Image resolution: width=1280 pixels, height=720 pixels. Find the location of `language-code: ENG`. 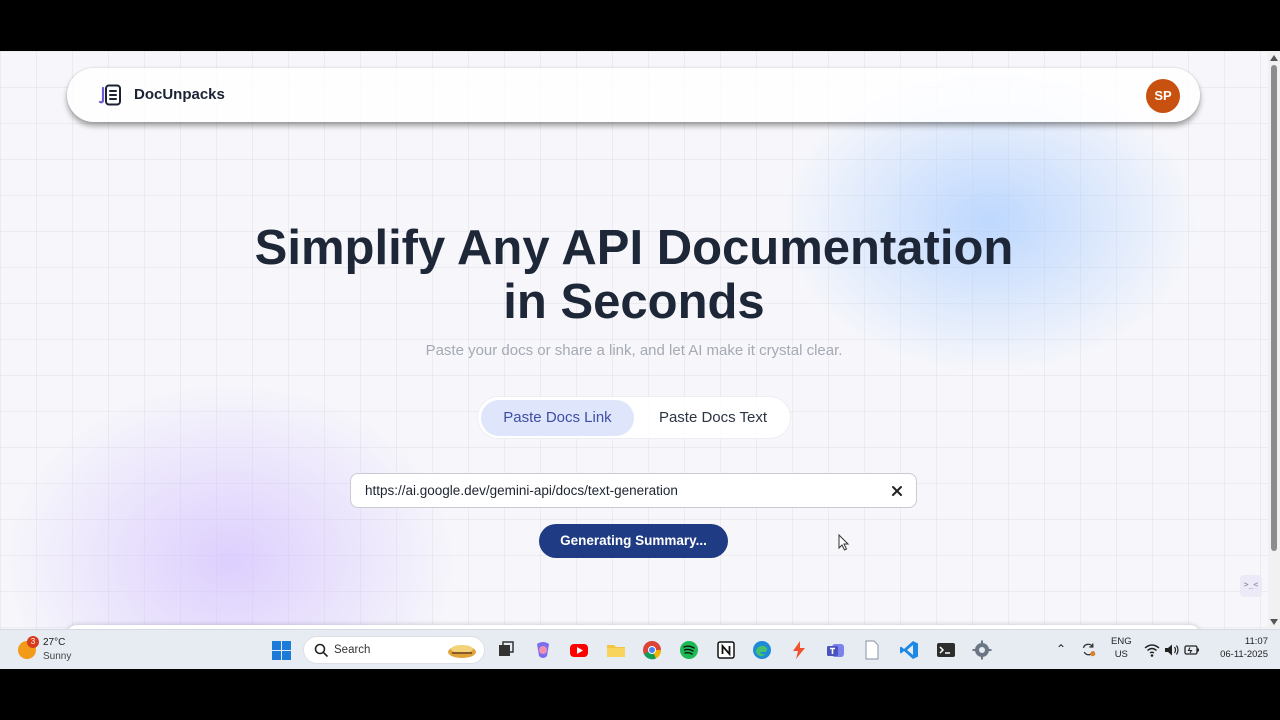

language-code: ENG is located at coordinates (1121, 641).